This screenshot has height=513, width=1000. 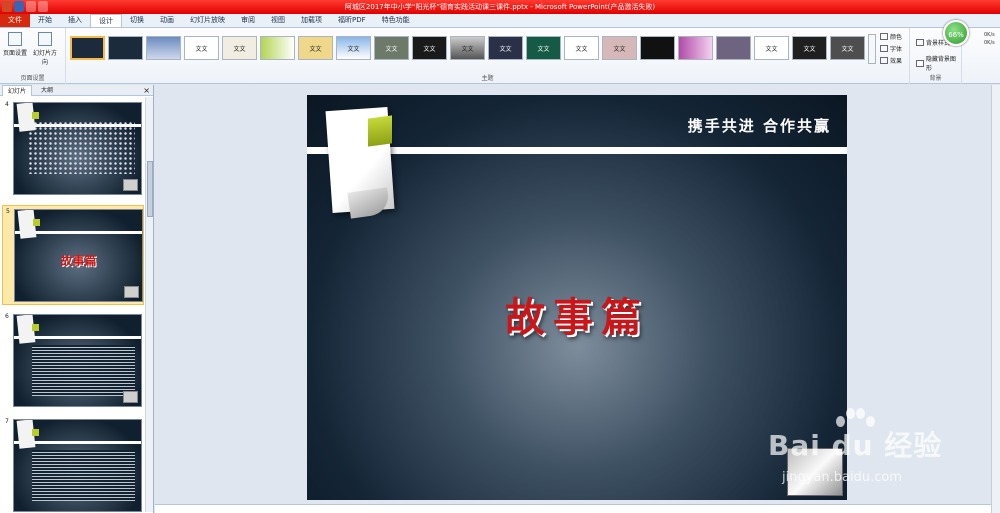 I want to click on green-tag-decoration, so click(x=380, y=131).